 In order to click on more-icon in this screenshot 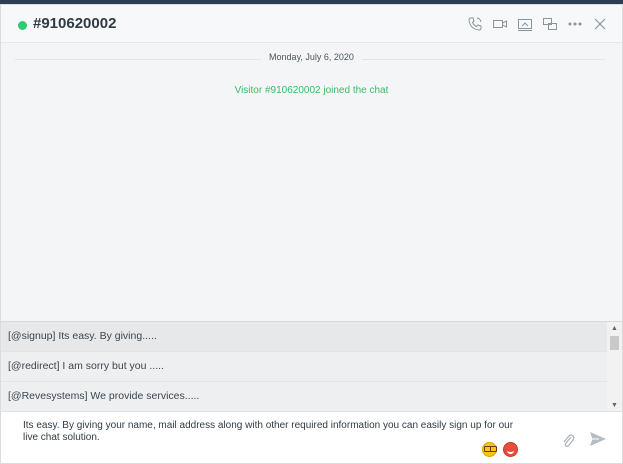, I will do `click(575, 24)`.